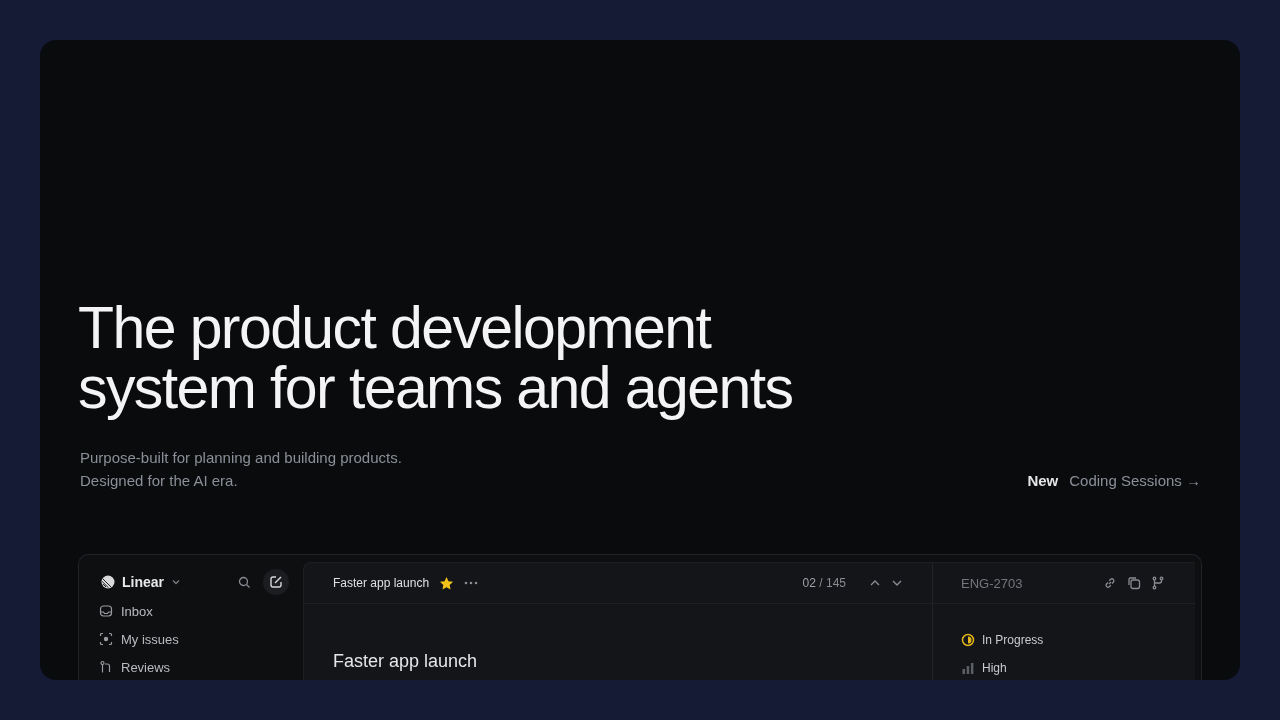  I want to click on priority-bars-icon, so click(968, 668).